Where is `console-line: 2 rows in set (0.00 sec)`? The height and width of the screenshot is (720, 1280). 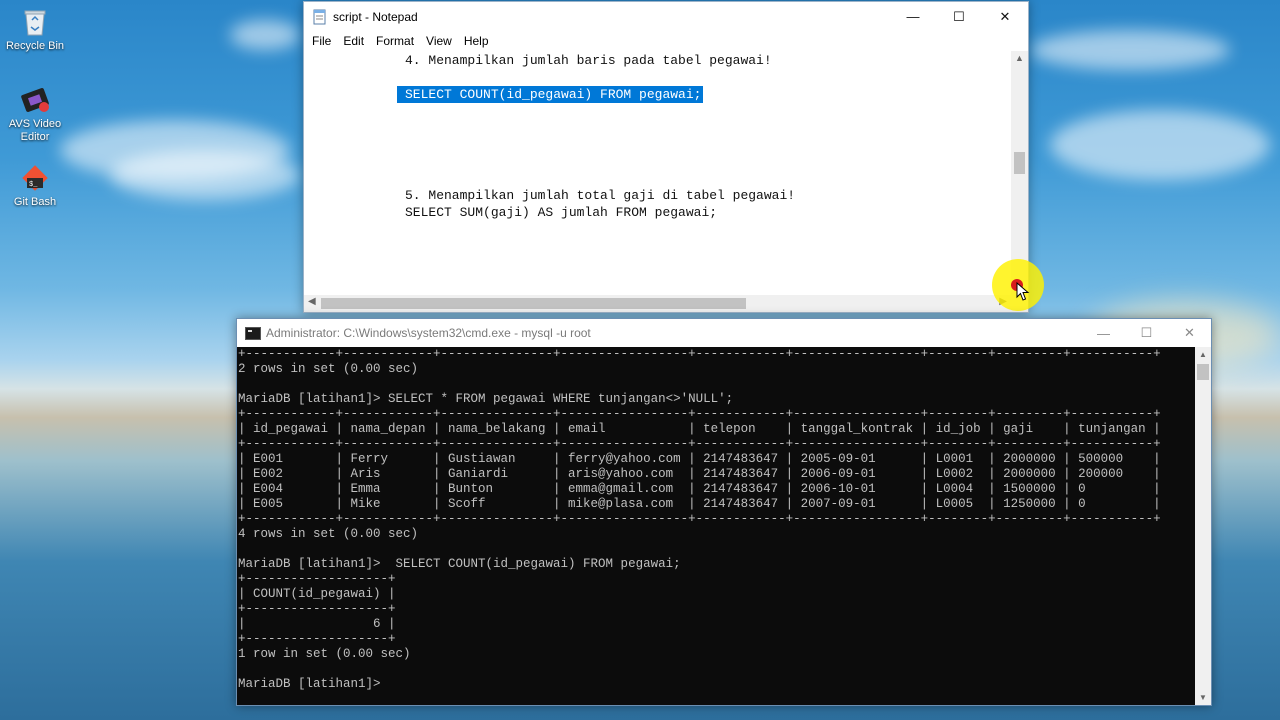 console-line: 2 rows in set (0.00 sec) is located at coordinates (328, 369).